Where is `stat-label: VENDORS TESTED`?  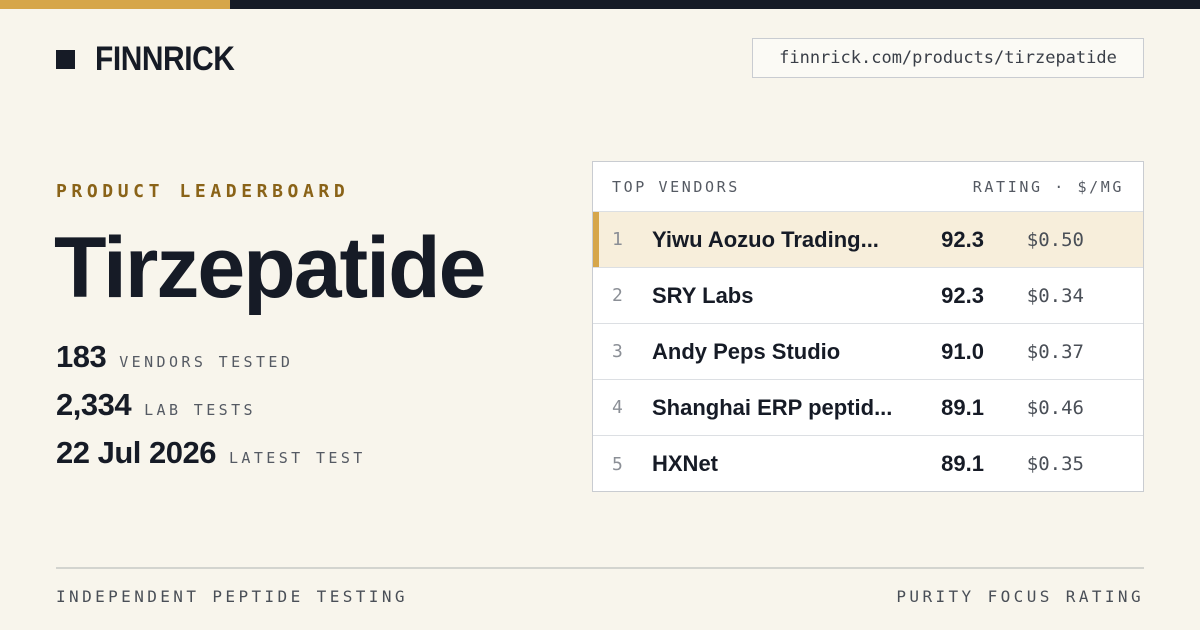 stat-label: VENDORS TESTED is located at coordinates (206, 362).